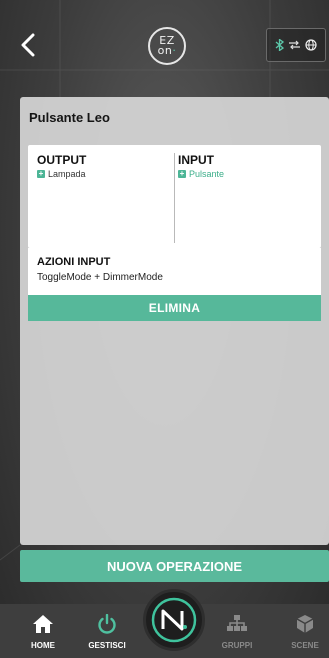  I want to click on cube-icon, so click(305, 624).